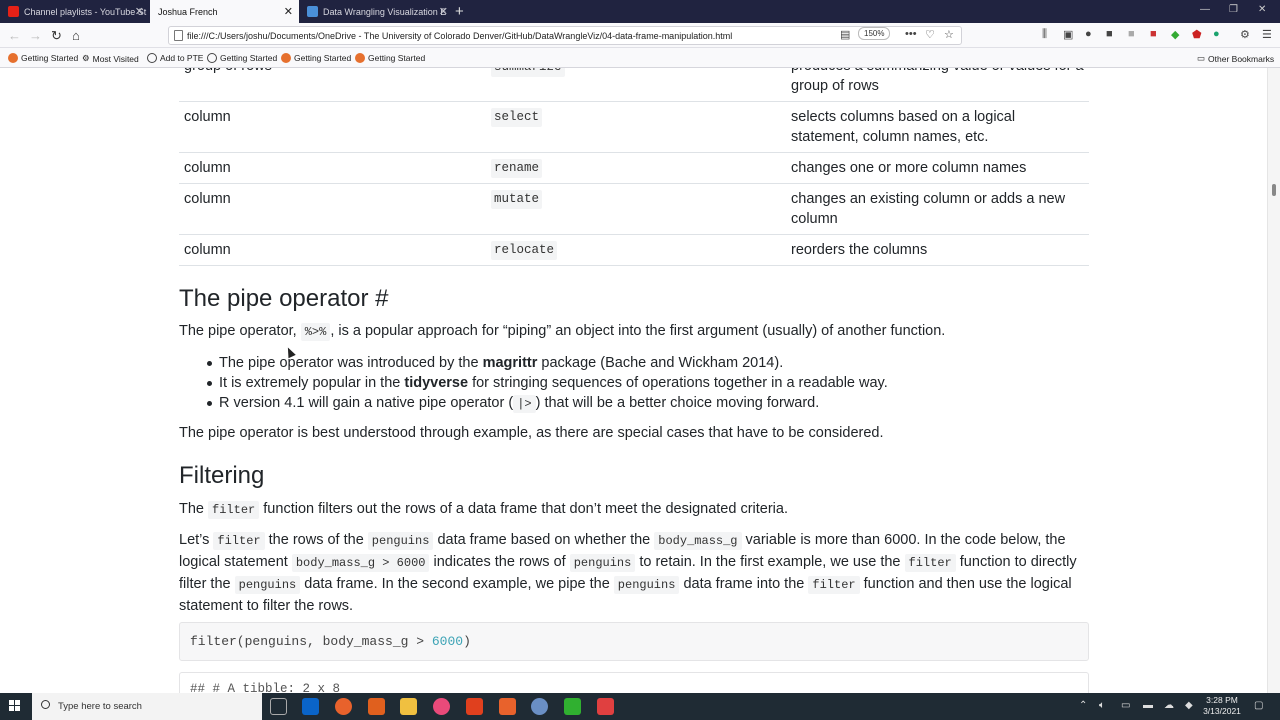 Image resolution: width=1280 pixels, height=720 pixels. What do you see at coordinates (524, 250) in the screenshot?
I see `table-cell-code: relocate` at bounding box center [524, 250].